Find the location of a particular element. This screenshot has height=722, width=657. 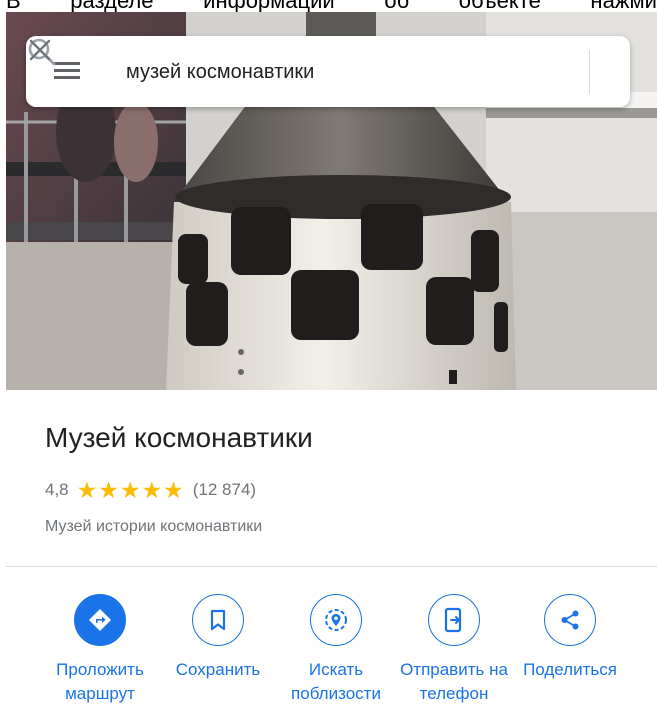

directions-label: Проложить маршрут is located at coordinates (100, 681).